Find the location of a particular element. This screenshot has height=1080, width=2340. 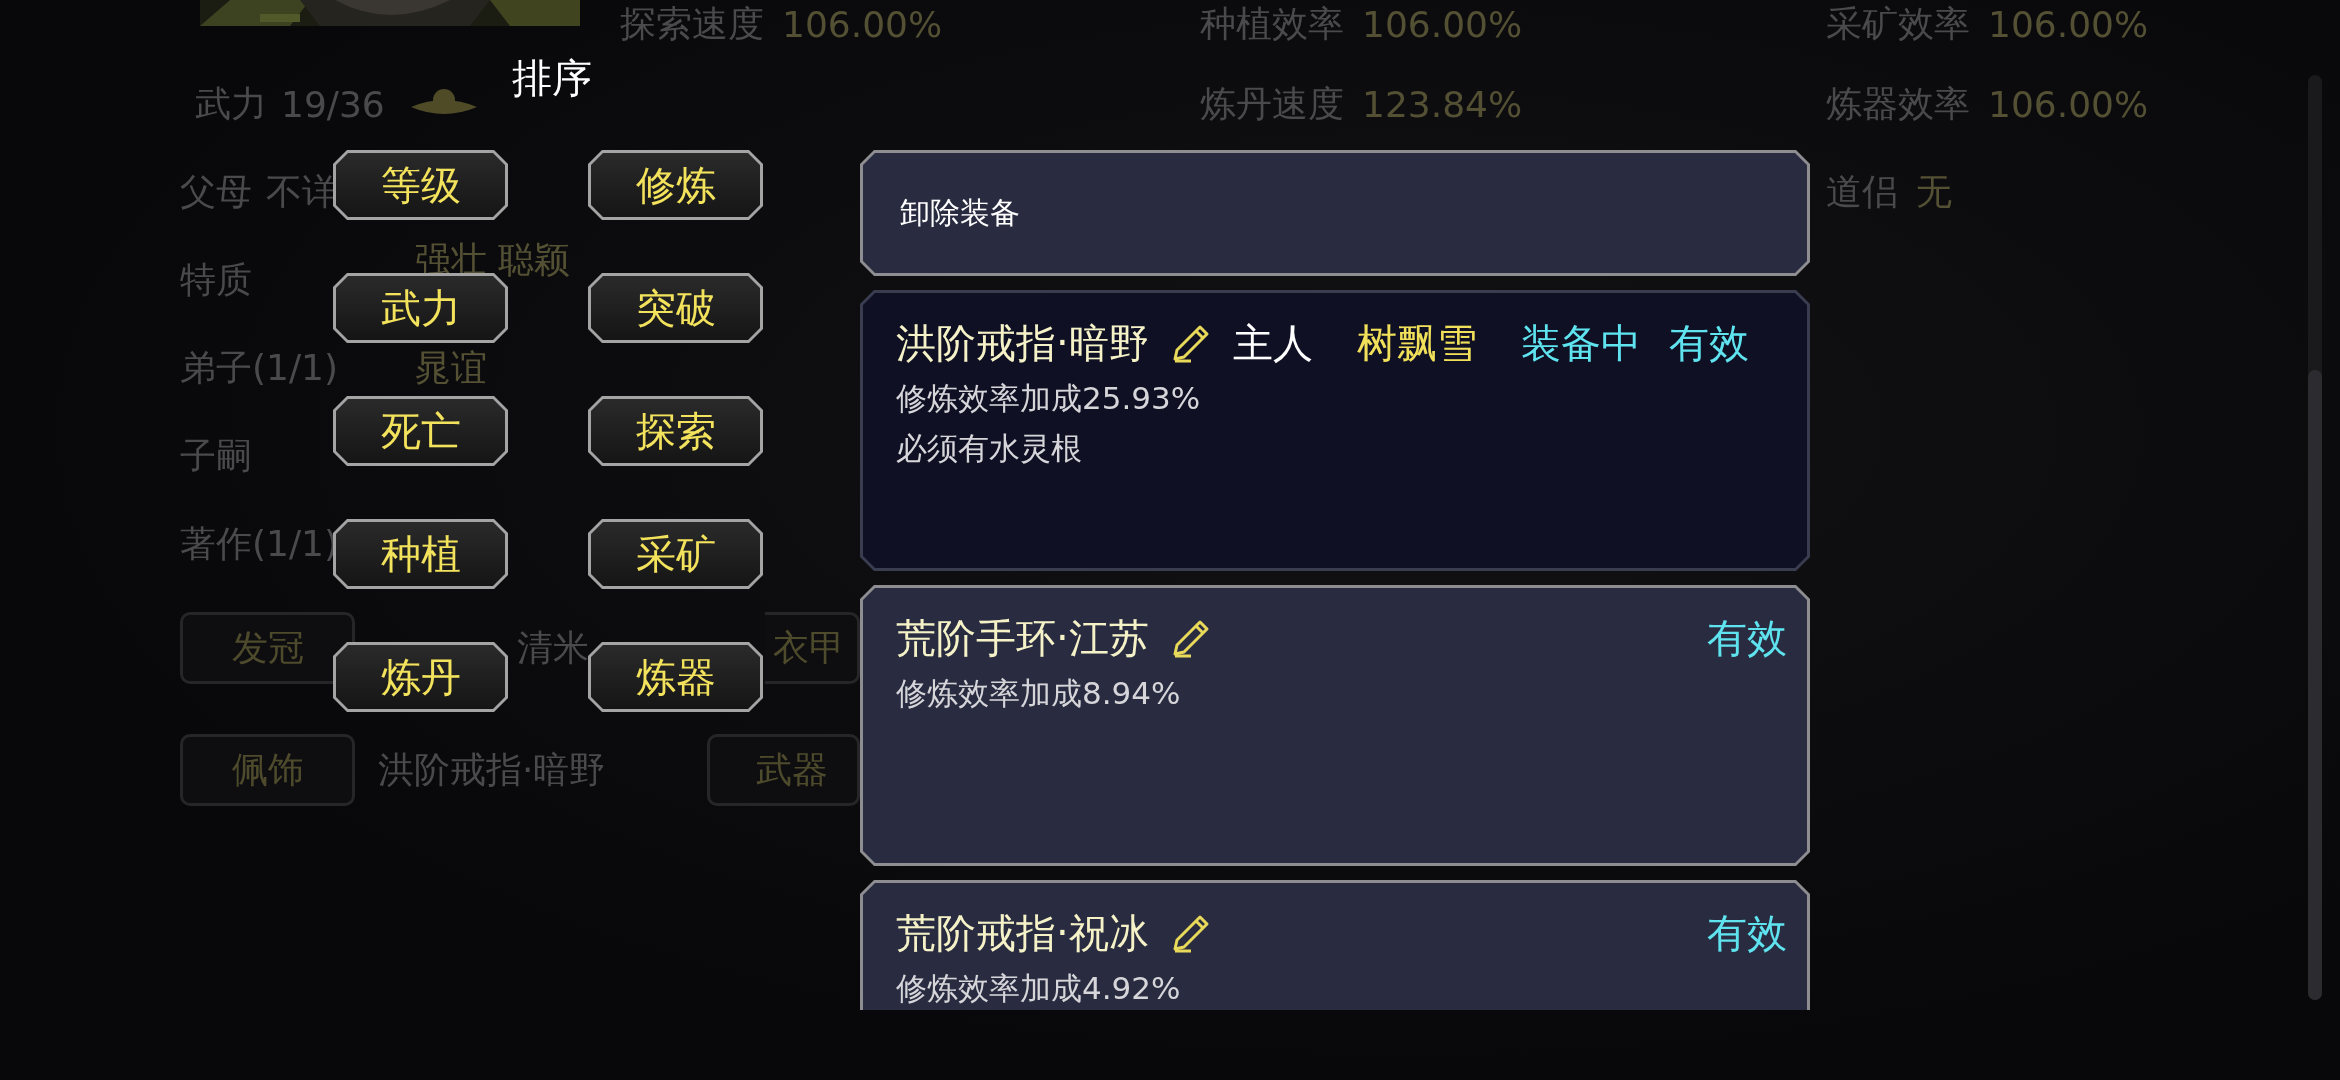

equipped-item: 清米 is located at coordinates (553, 647).